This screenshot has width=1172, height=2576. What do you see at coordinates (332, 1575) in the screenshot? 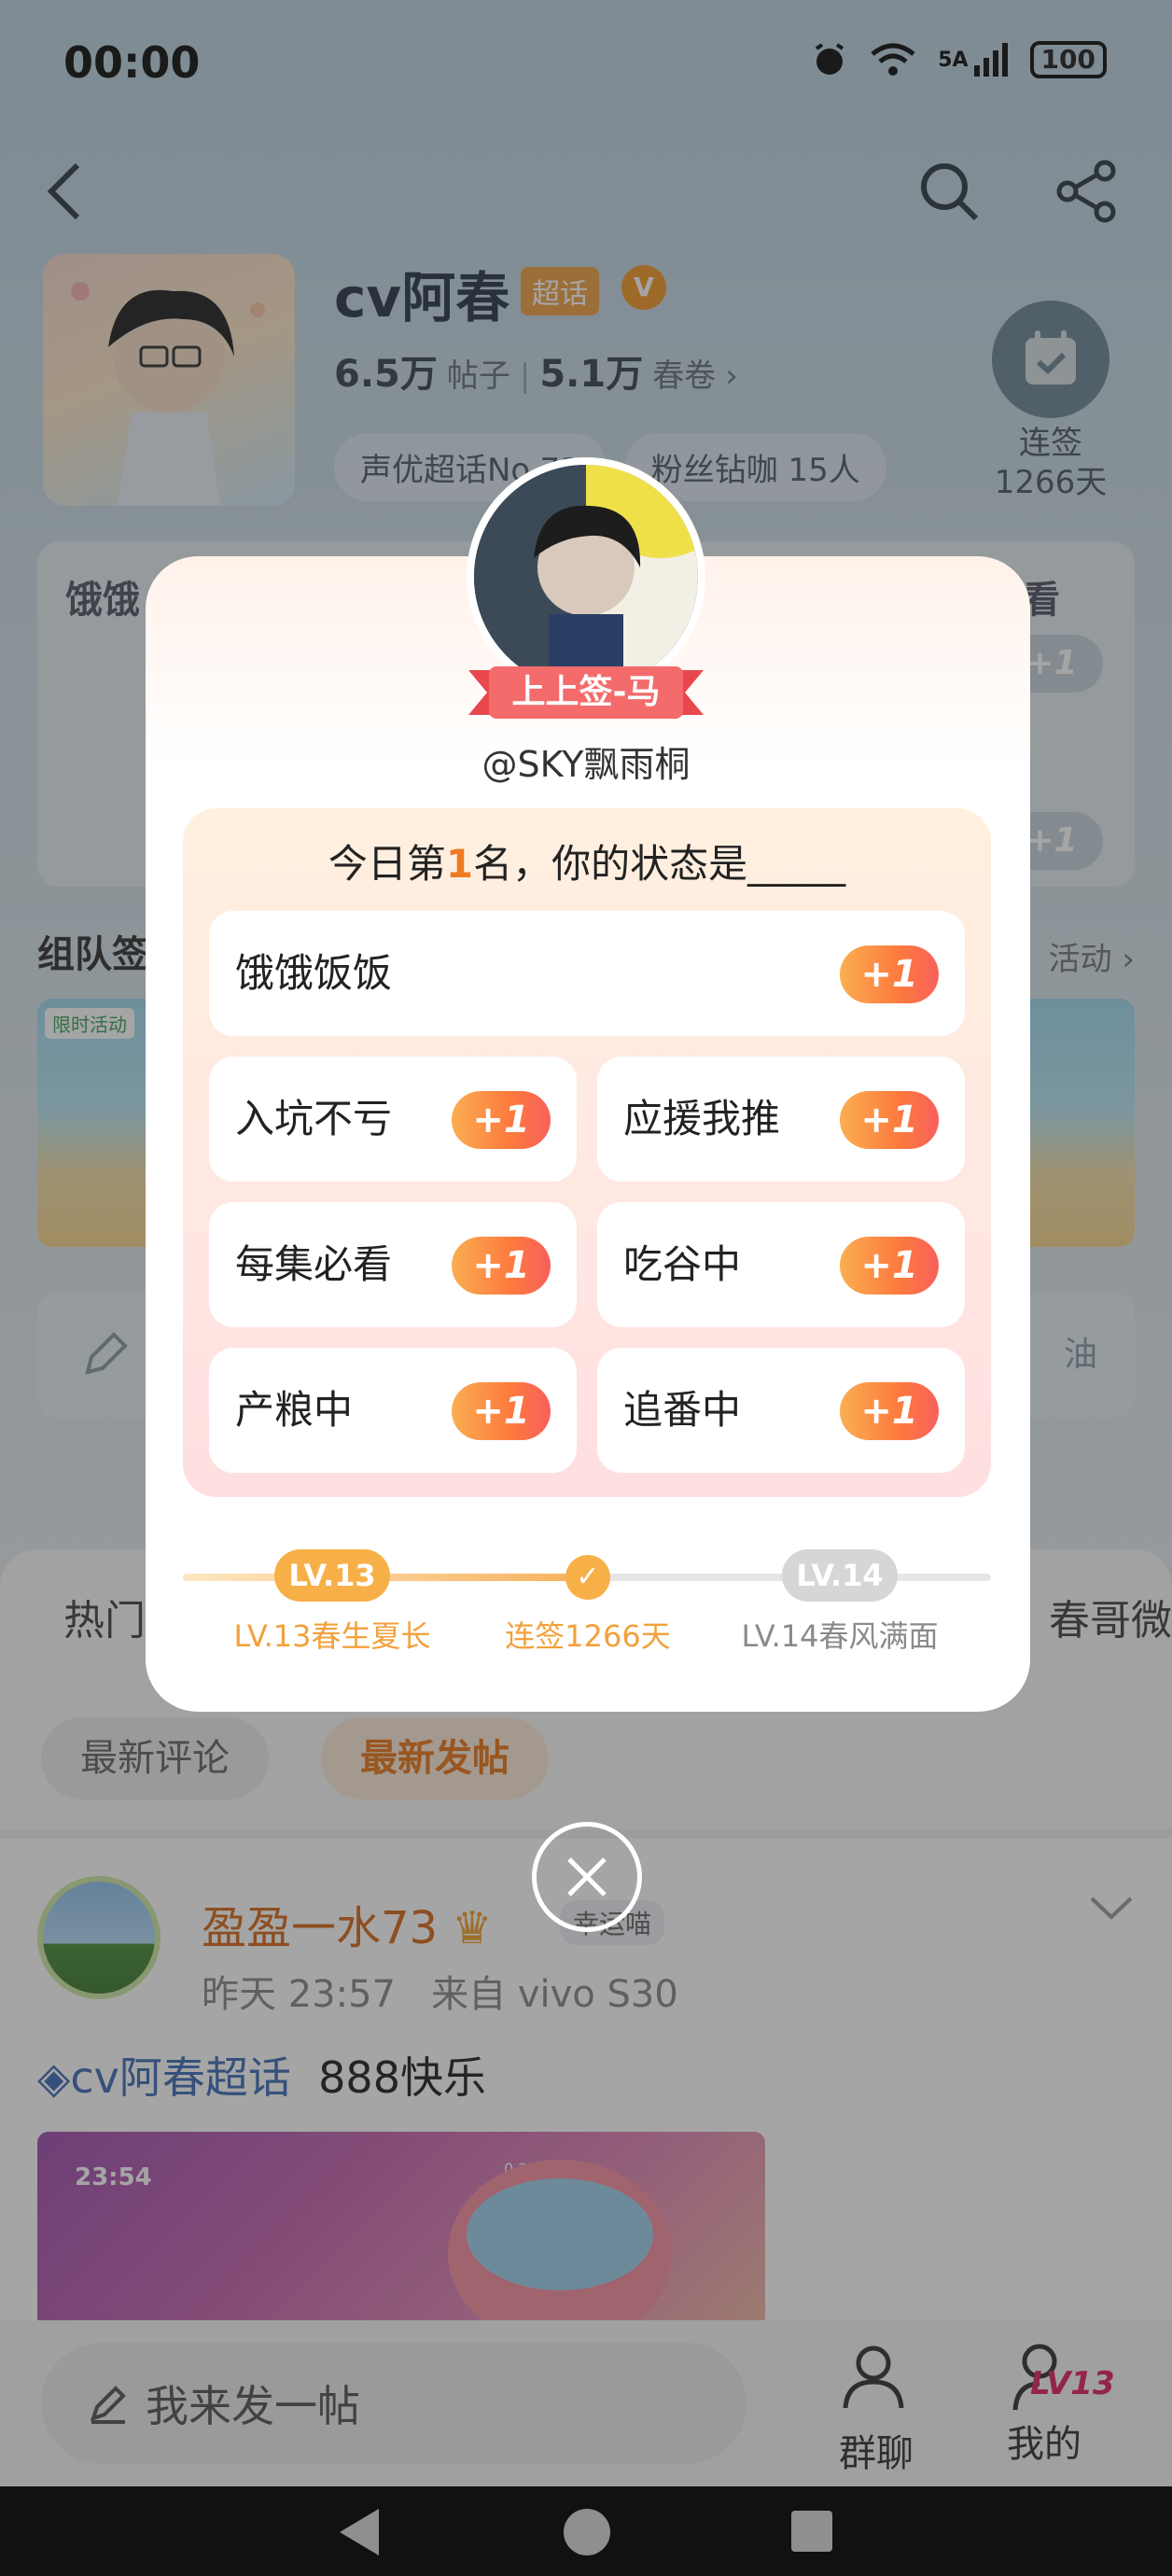
I see `current-level-pill: LV.13` at bounding box center [332, 1575].